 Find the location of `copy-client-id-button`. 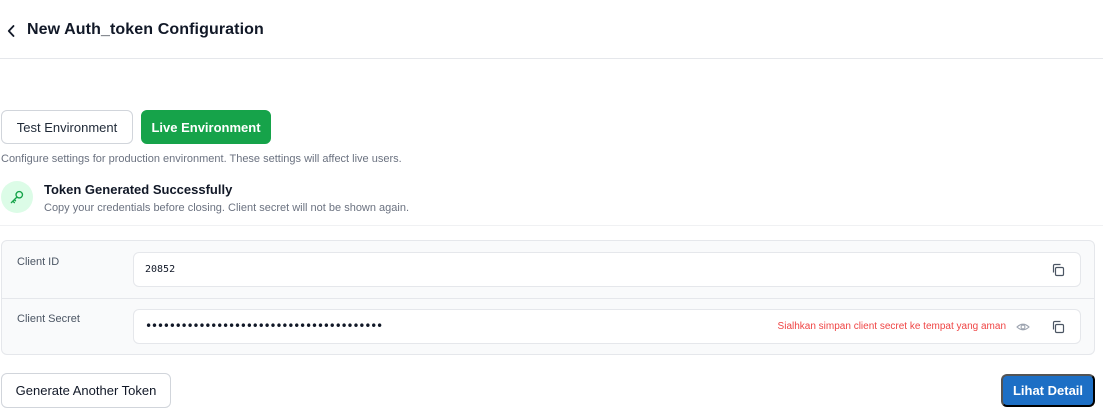

copy-client-id-button is located at coordinates (1058, 270).